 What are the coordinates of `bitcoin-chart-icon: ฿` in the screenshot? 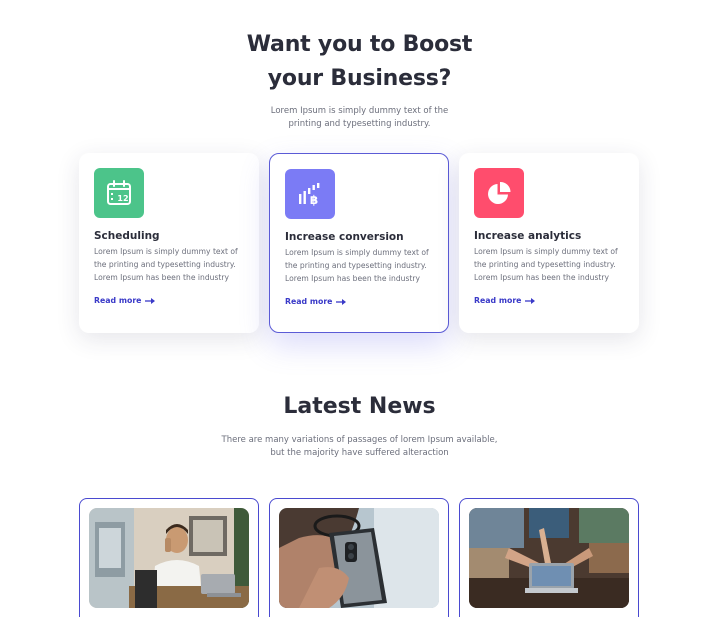 It's located at (310, 194).